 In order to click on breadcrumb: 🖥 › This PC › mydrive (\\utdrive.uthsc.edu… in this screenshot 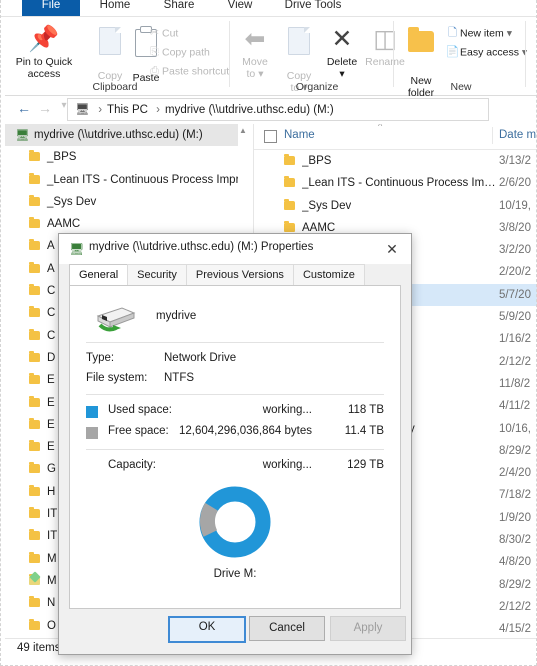, I will do `click(204, 110)`.